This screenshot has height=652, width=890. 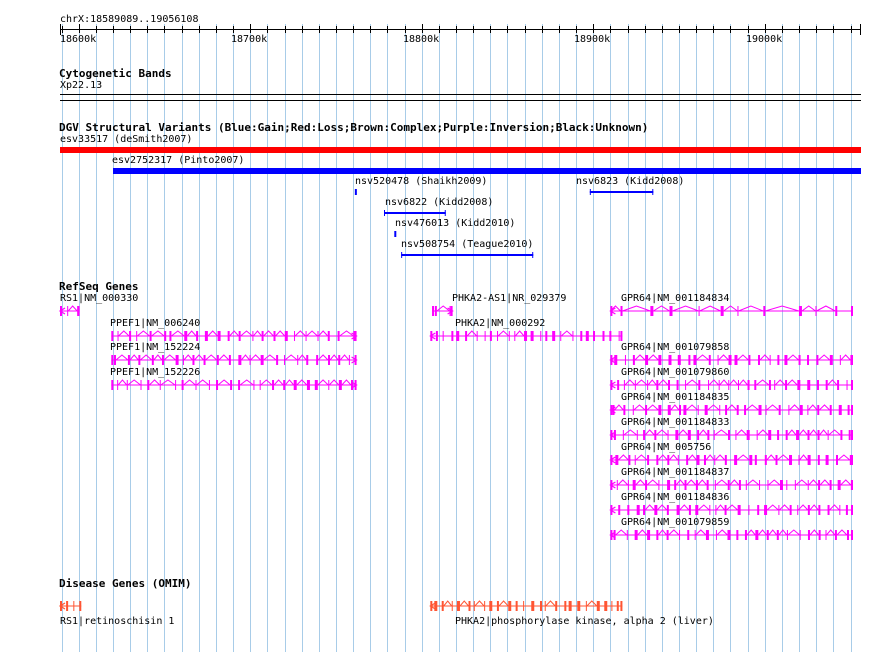 What do you see at coordinates (675, 498) in the screenshot?
I see `gene-label: GPR64|NM_001184836` at bounding box center [675, 498].